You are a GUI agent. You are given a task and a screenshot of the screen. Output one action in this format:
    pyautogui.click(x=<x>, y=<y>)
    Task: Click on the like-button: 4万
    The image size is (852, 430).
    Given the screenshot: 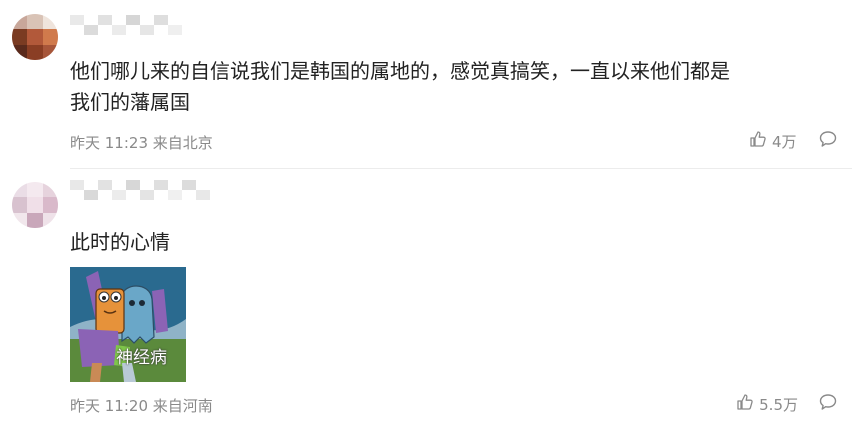 What is the action you would take?
    pyautogui.click(x=773, y=141)
    